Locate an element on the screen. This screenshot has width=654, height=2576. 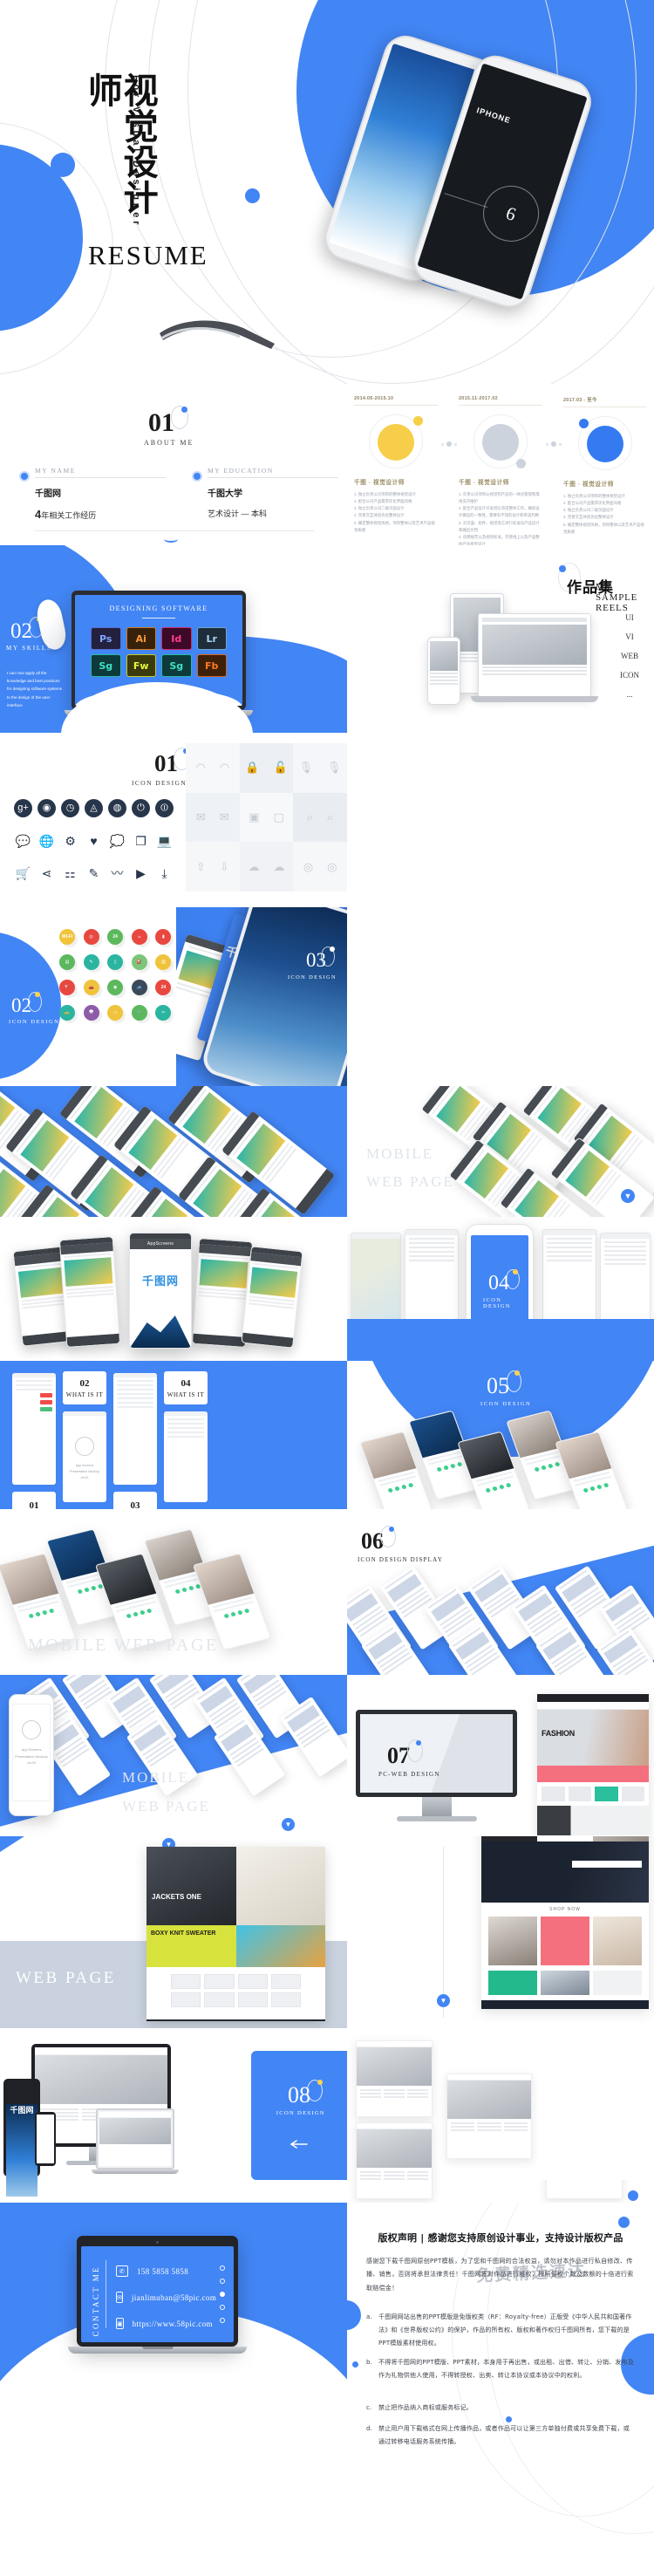
share-icon: ⋖ is located at coordinates (46, 872).